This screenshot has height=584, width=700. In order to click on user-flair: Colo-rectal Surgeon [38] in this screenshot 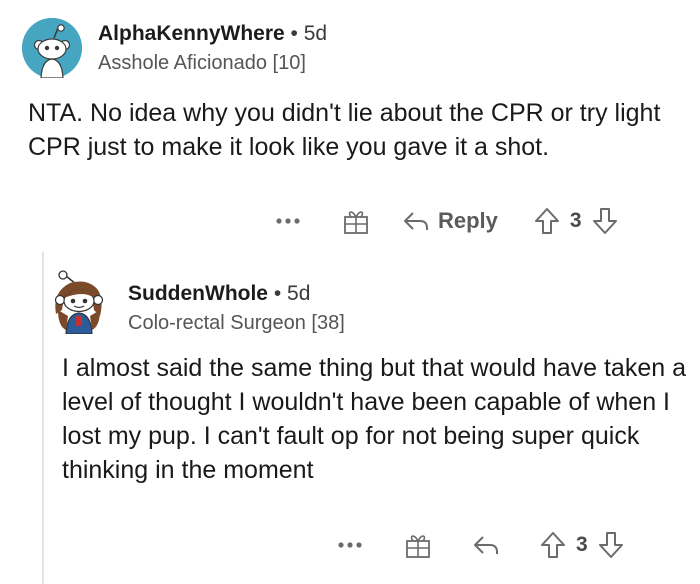, I will do `click(236, 323)`.